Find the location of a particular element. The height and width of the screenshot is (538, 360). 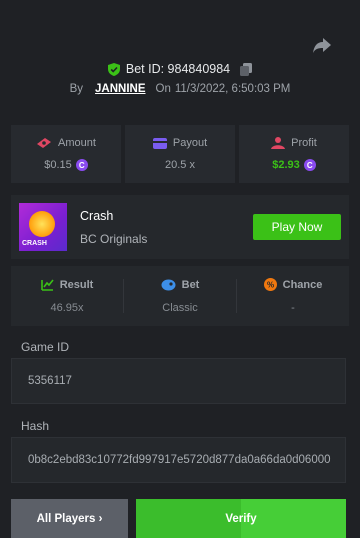

crash-burst-icon is located at coordinates (42, 224).